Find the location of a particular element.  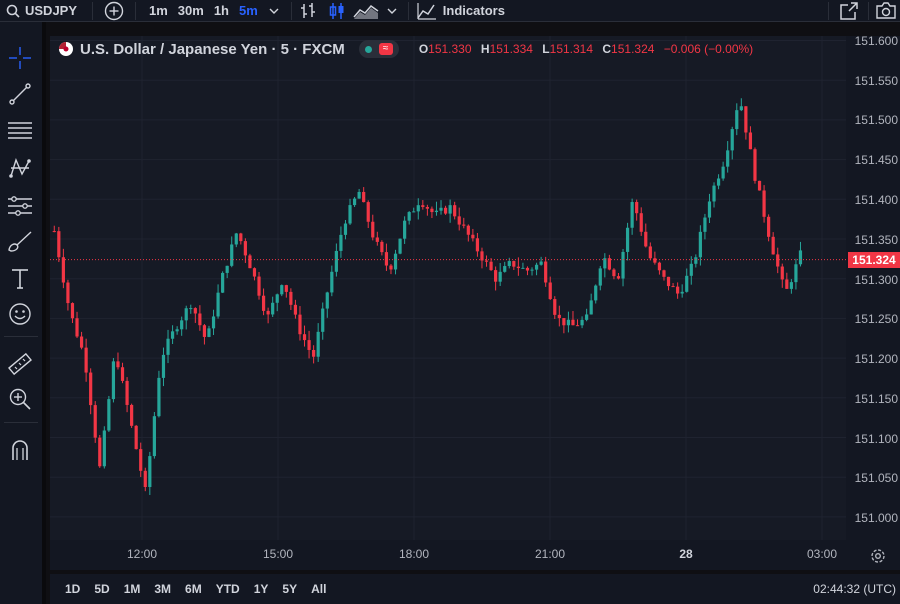

change-value: −0.006 (−0.00%) is located at coordinates (708, 49).